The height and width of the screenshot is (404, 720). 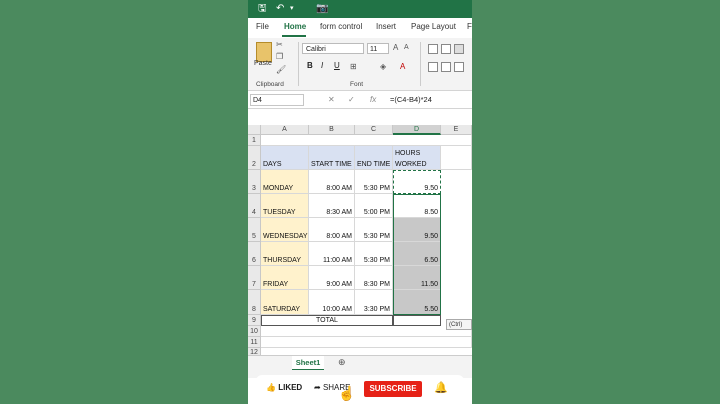 What do you see at coordinates (417, 182) in the screenshot?
I see `cell-hours-copied: 9.50` at bounding box center [417, 182].